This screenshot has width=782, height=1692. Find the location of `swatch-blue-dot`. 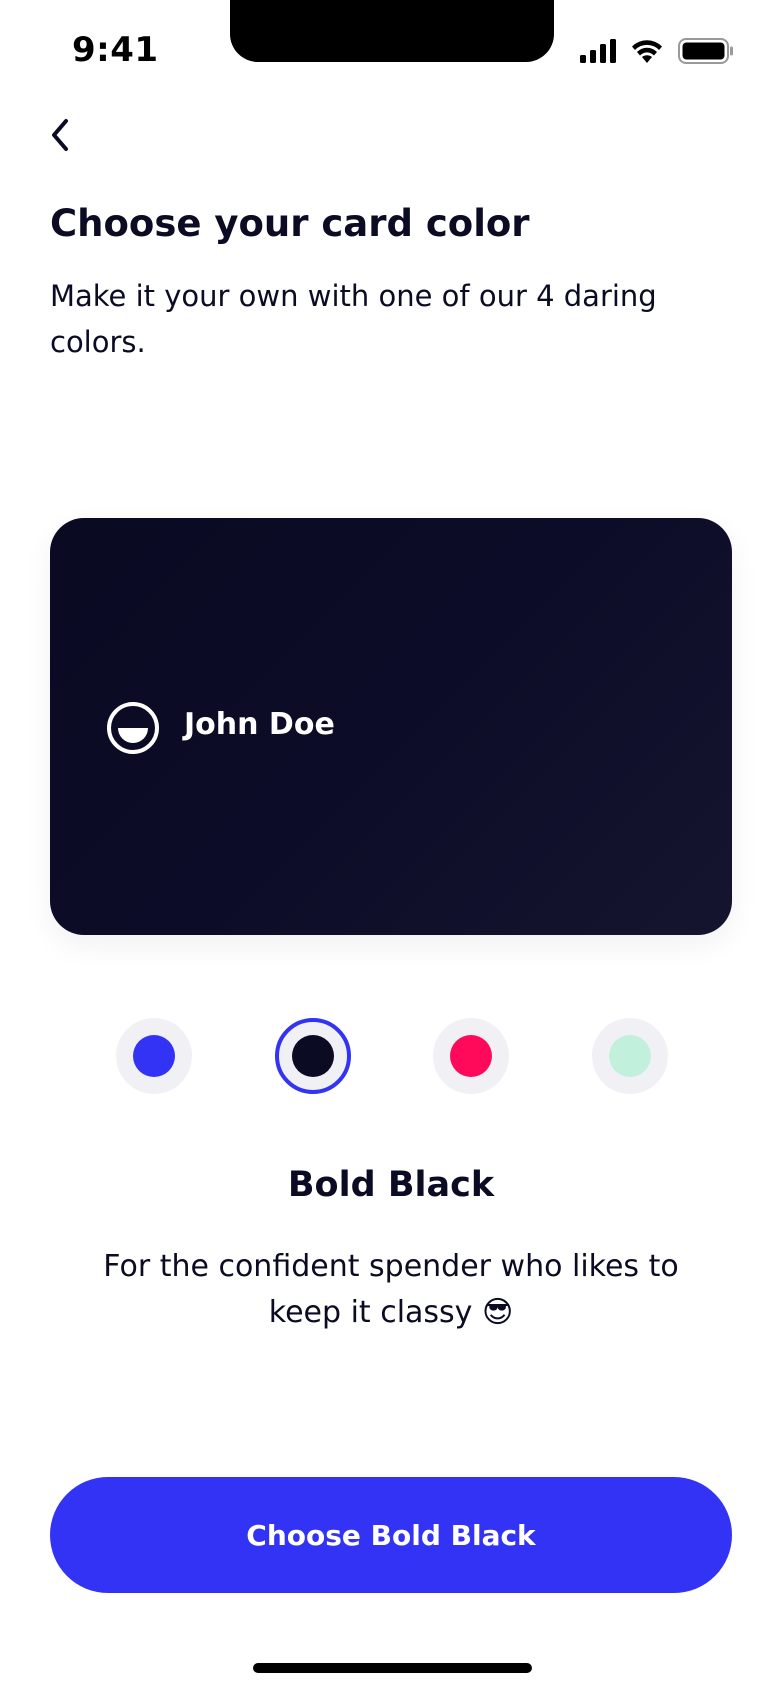

swatch-blue-dot is located at coordinates (154, 1056).